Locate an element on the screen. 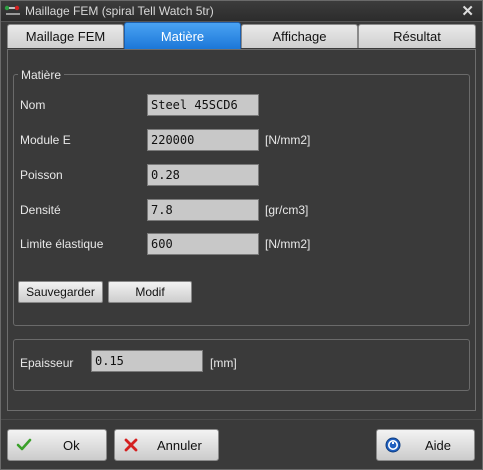  yield-strength-unit: [N/mm2] is located at coordinates (288, 244).